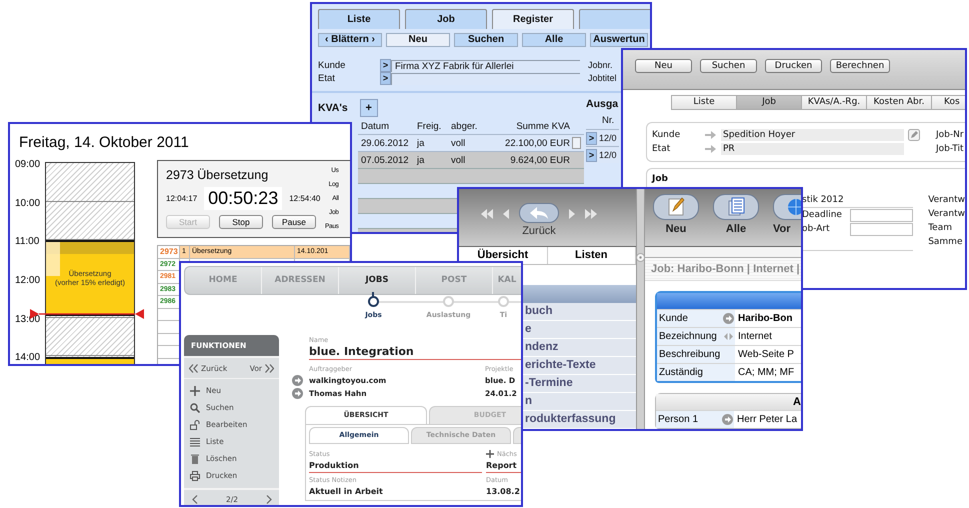 The width and height of the screenshot is (969, 508). What do you see at coordinates (950, 149) in the screenshot?
I see `field-label: Job-Tit` at bounding box center [950, 149].